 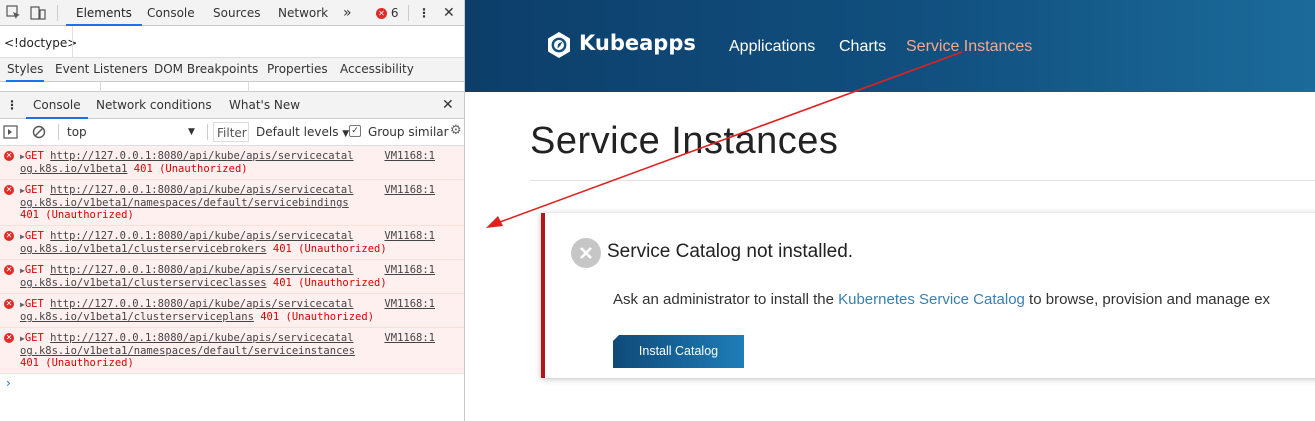 What do you see at coordinates (297, 70) in the screenshot?
I see `subtab-properties: Properties` at bounding box center [297, 70].